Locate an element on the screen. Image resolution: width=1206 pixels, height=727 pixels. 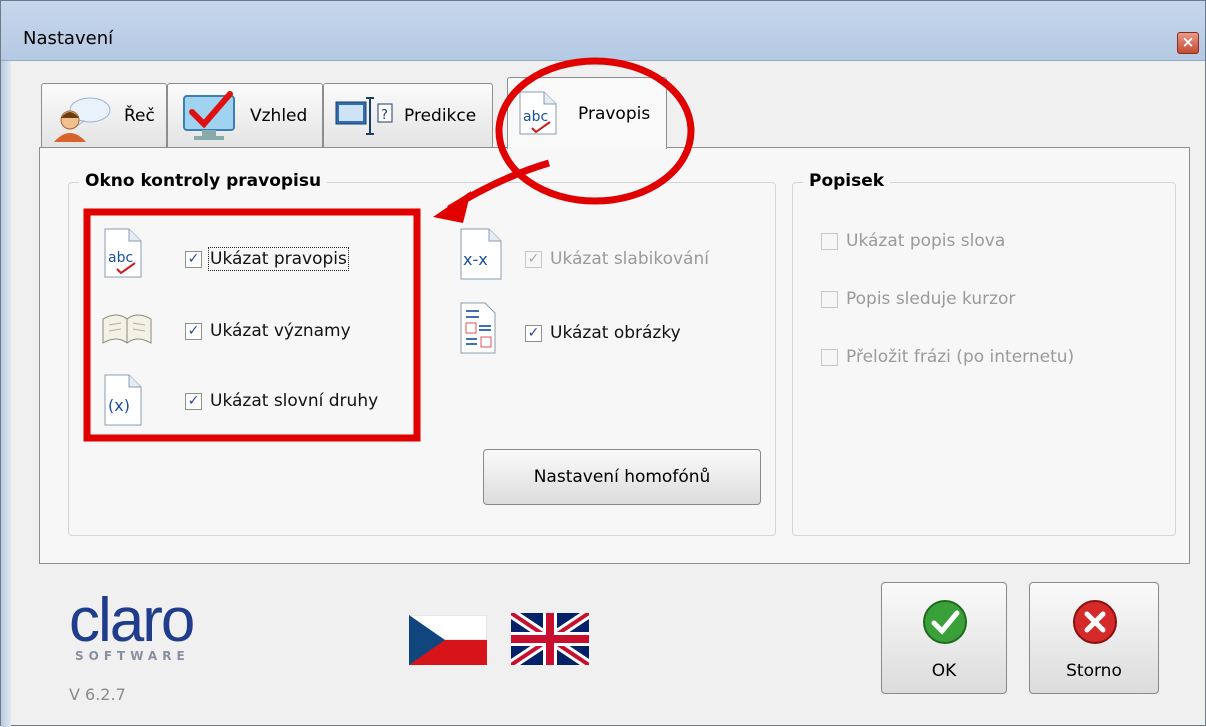
follow-cursor-checkbox is located at coordinates (829, 299).